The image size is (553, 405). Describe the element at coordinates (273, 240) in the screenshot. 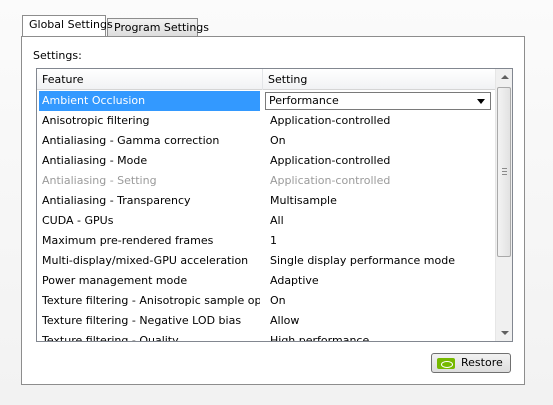

I see `setting-cell: 1` at that location.